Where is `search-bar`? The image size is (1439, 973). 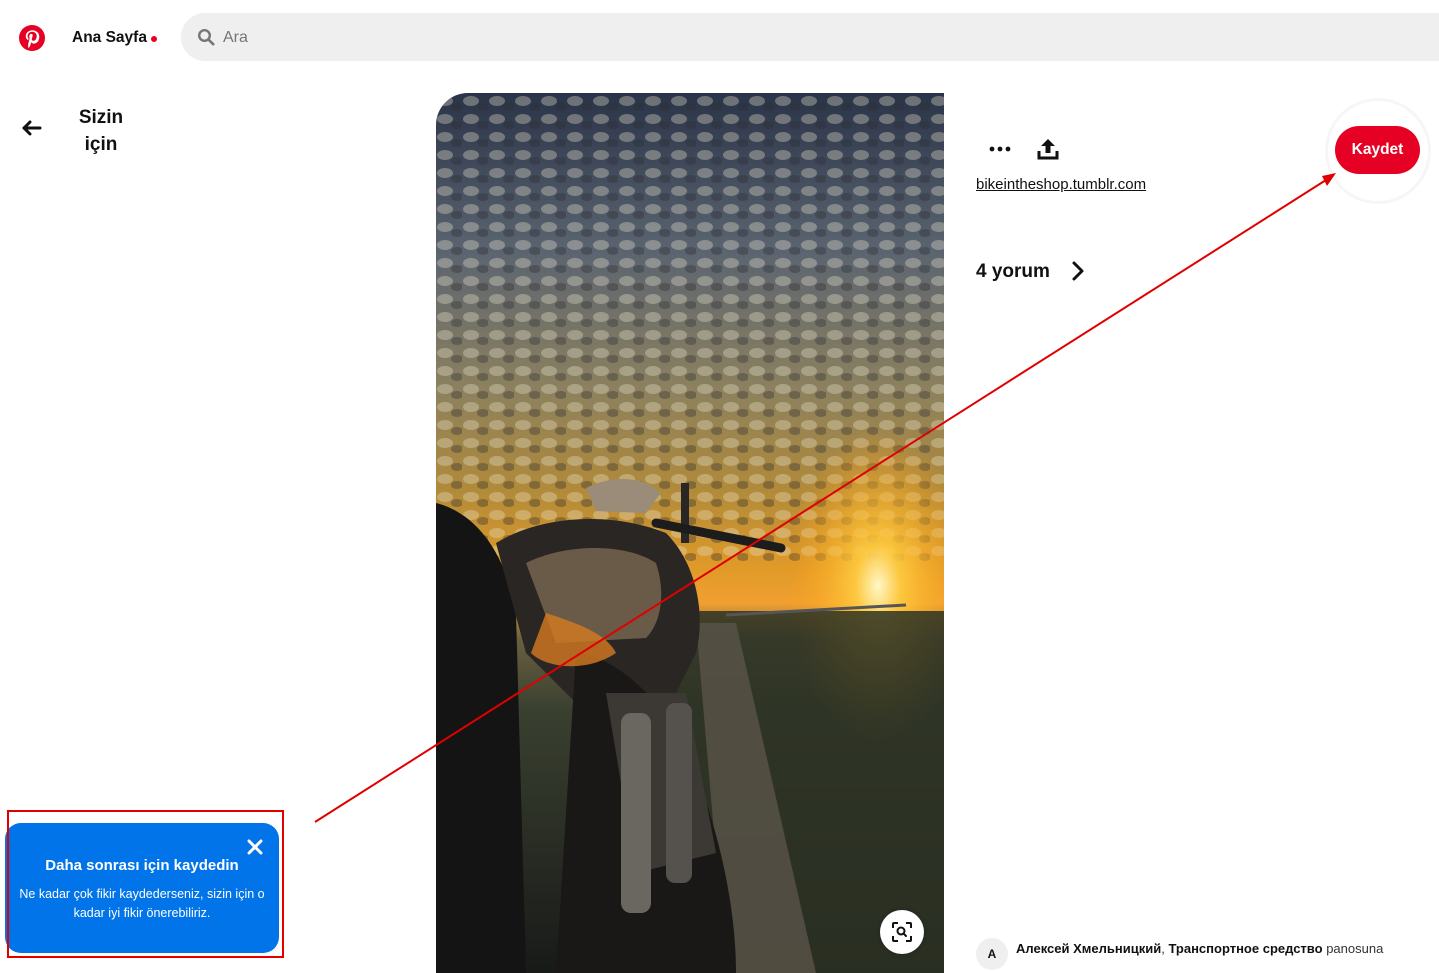
search-bar is located at coordinates (810, 38).